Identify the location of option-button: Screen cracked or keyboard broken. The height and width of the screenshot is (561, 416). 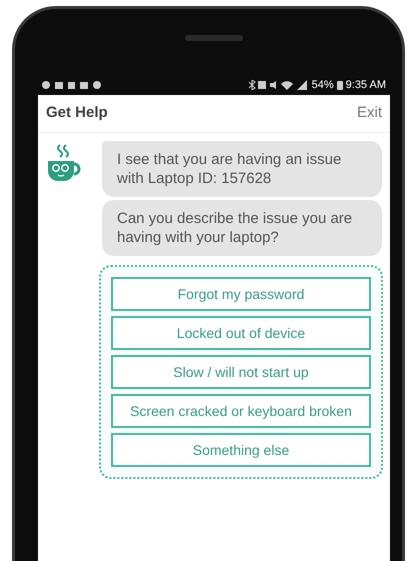
(241, 411).